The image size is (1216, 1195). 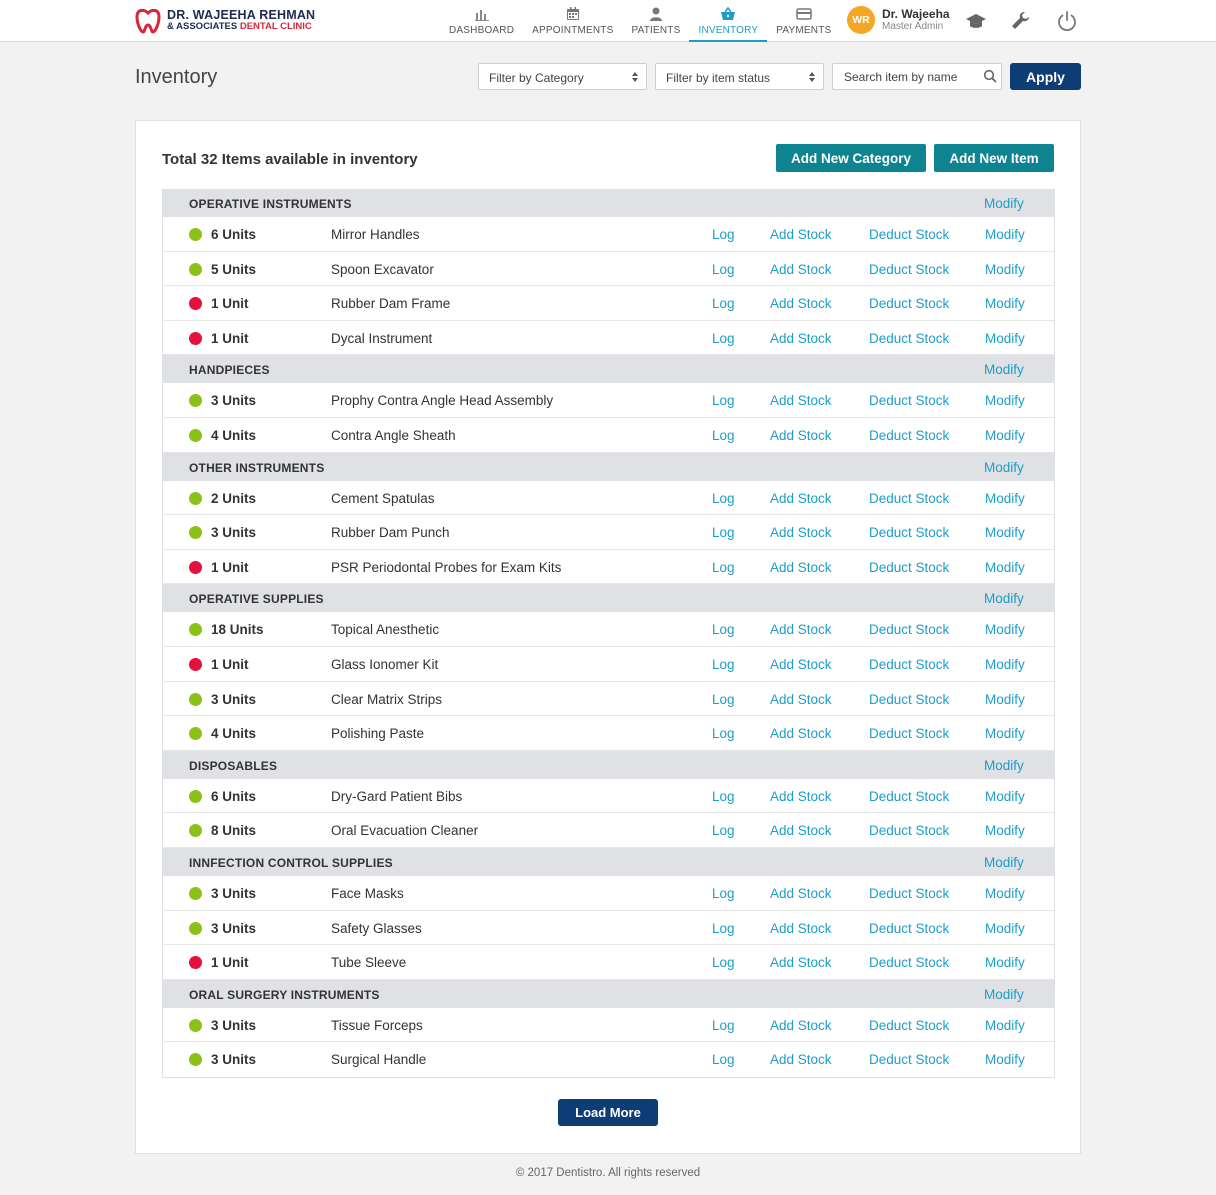 I want to click on add-item-button: Add New Item, so click(x=994, y=158).